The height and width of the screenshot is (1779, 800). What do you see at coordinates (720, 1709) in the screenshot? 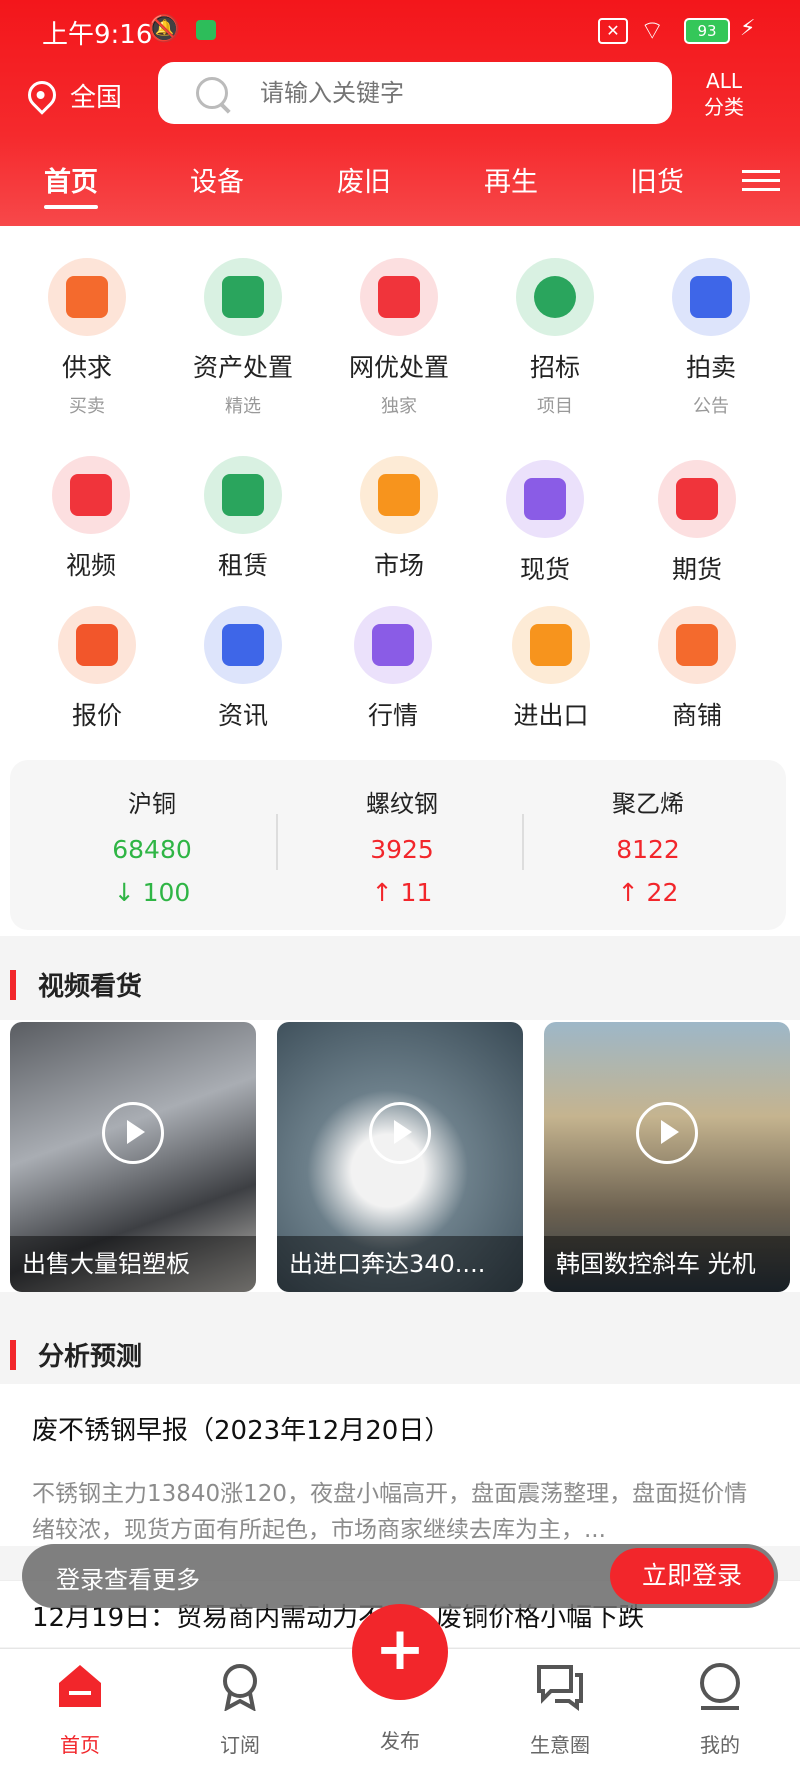
I see `nav-me: 我的` at bounding box center [720, 1709].